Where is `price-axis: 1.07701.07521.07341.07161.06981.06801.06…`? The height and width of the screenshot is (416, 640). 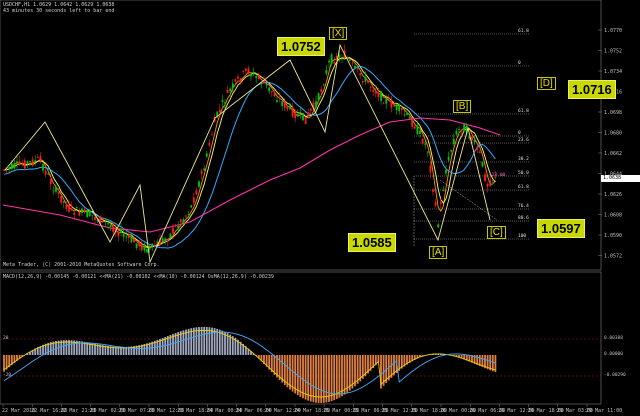
price-axis: 1.07701.07521.07341.07161.06981.06801.06… is located at coordinates (610, 144).